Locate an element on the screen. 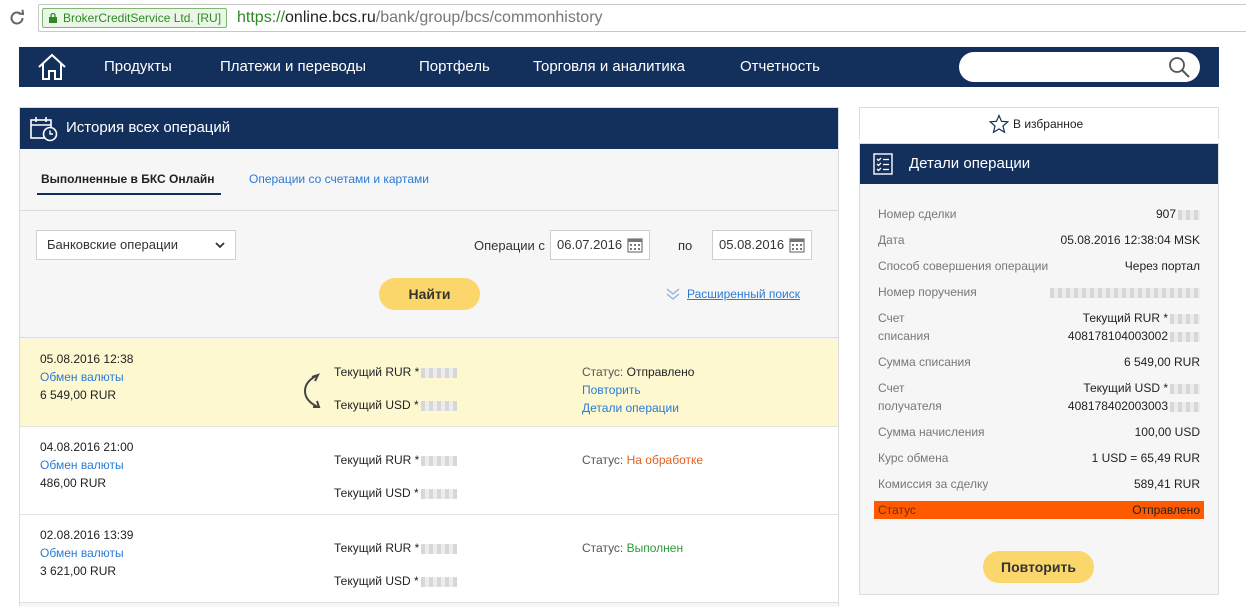 The height and width of the screenshot is (607, 1246). date-to-label: по is located at coordinates (685, 245).